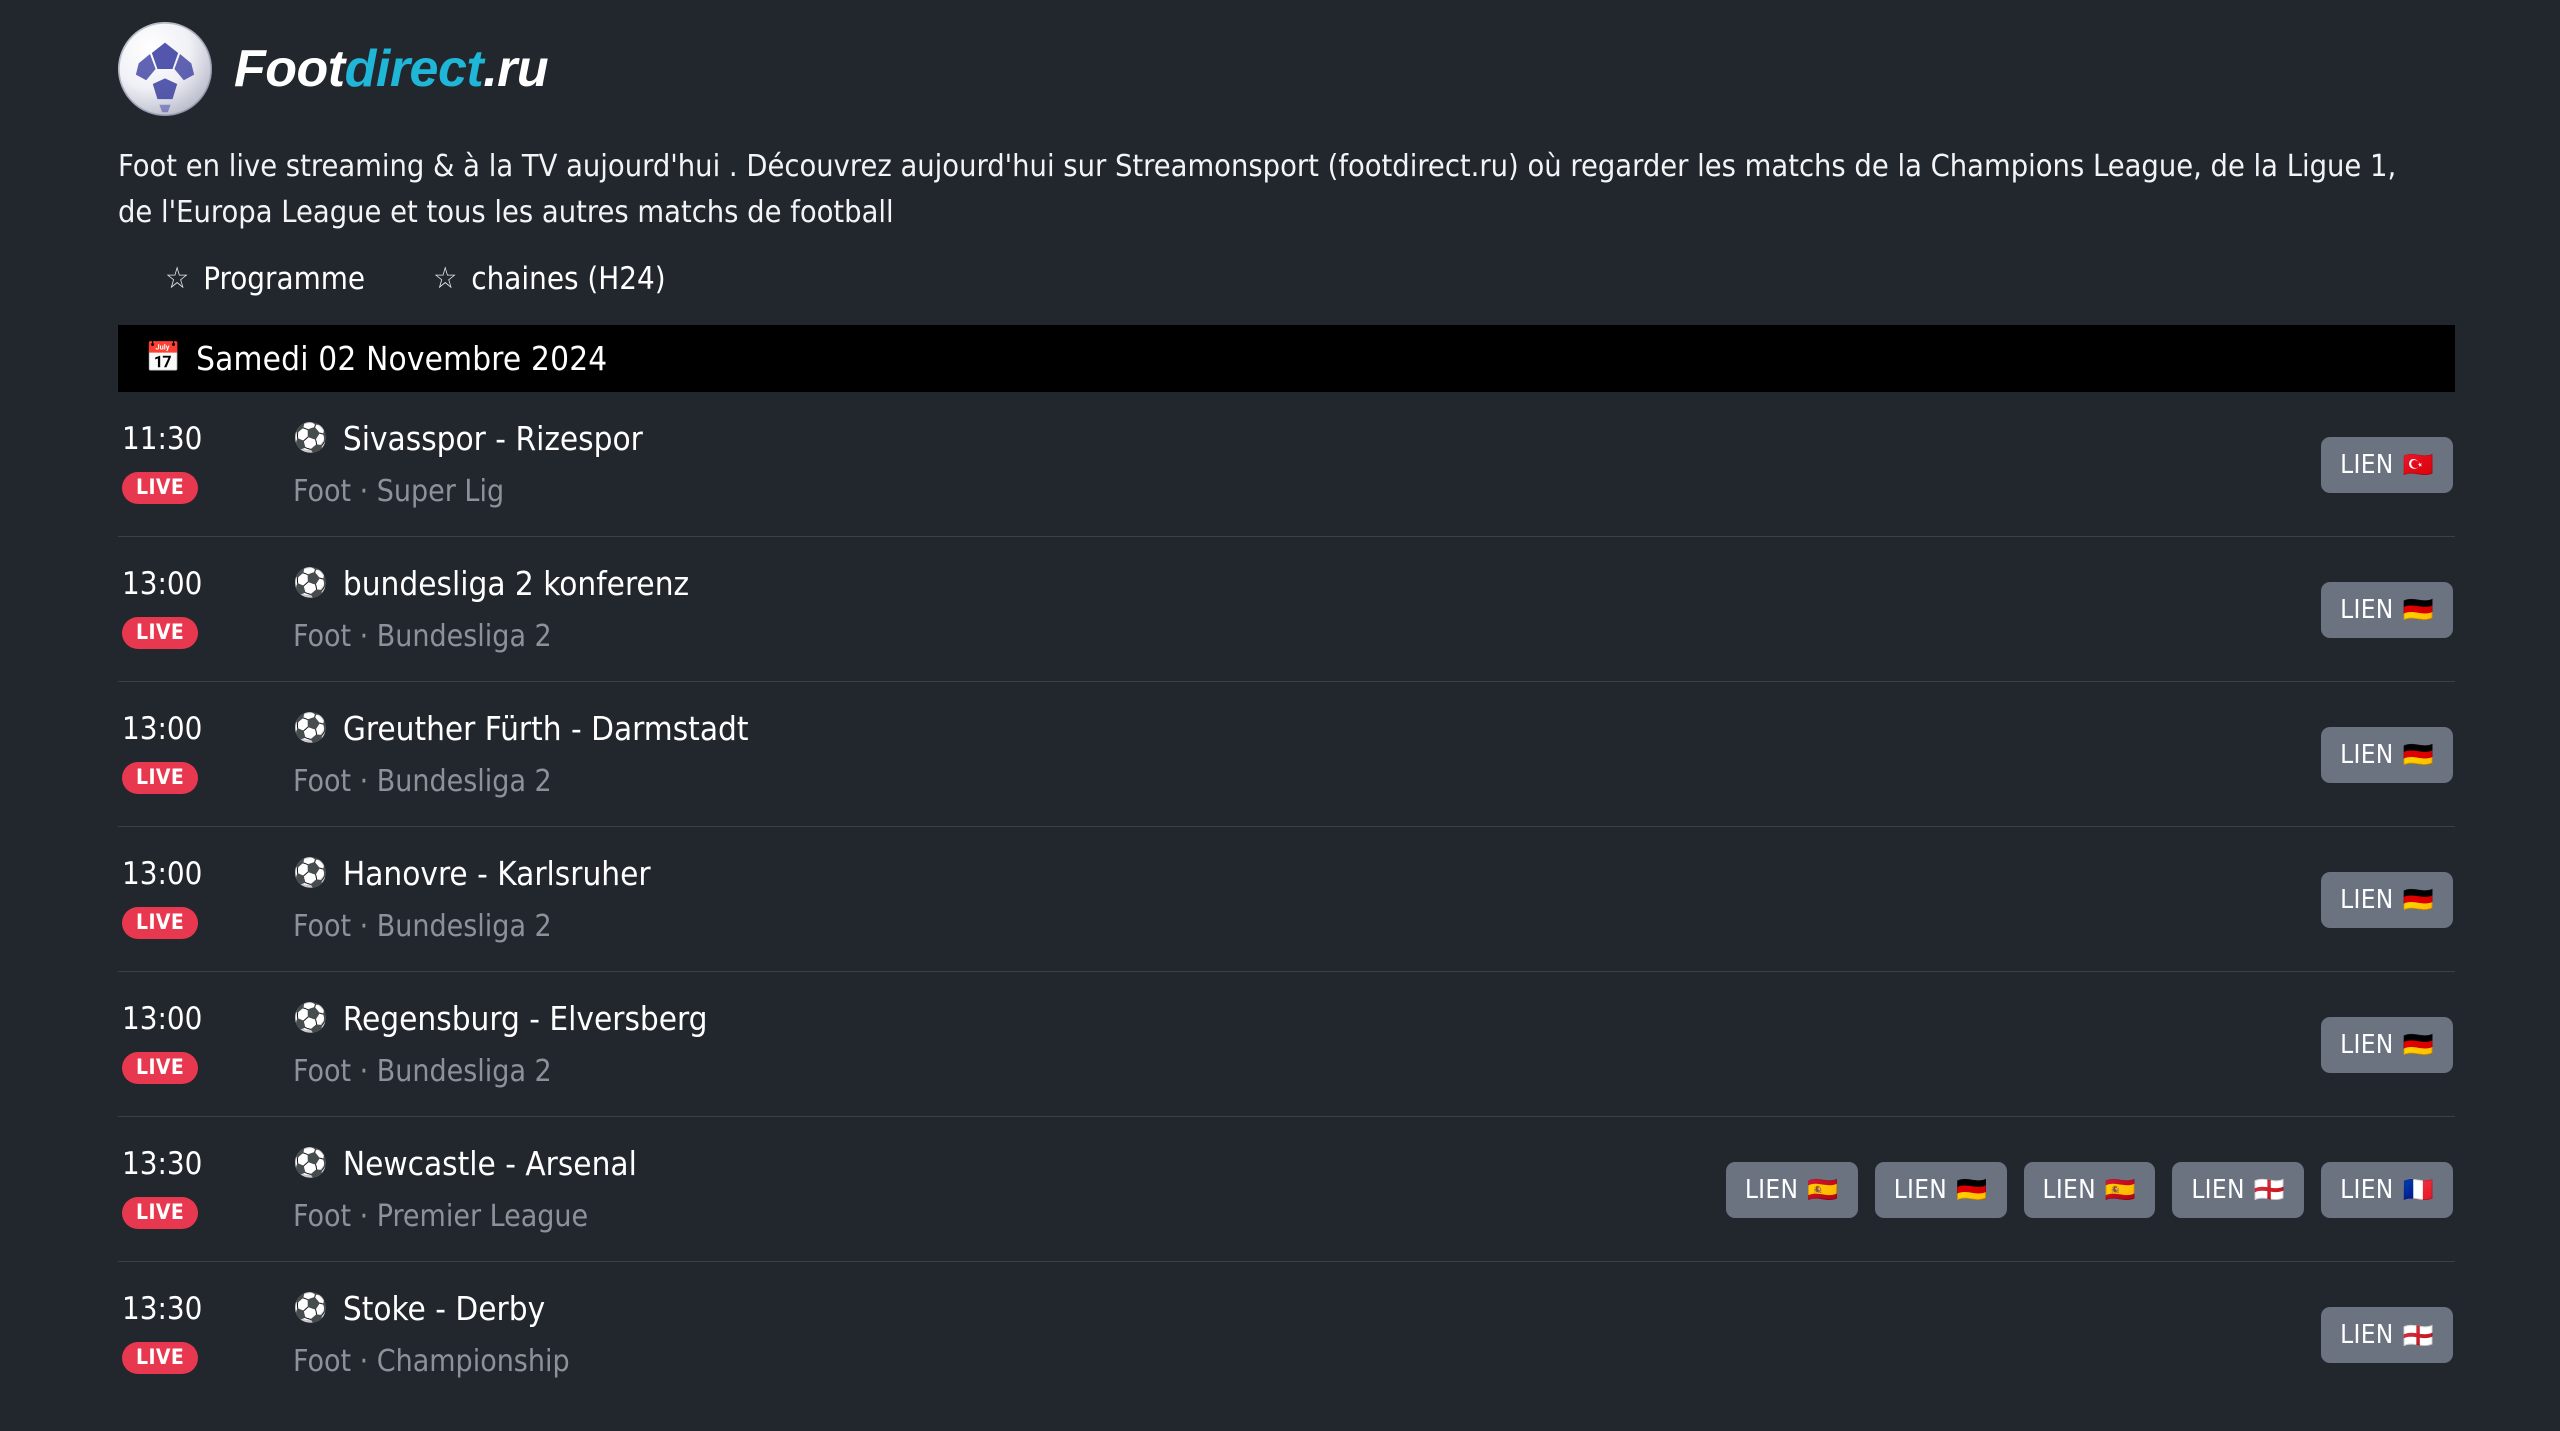  I want to click on date-banner-label: Samedi 02 Novembre 2024, so click(402, 358).